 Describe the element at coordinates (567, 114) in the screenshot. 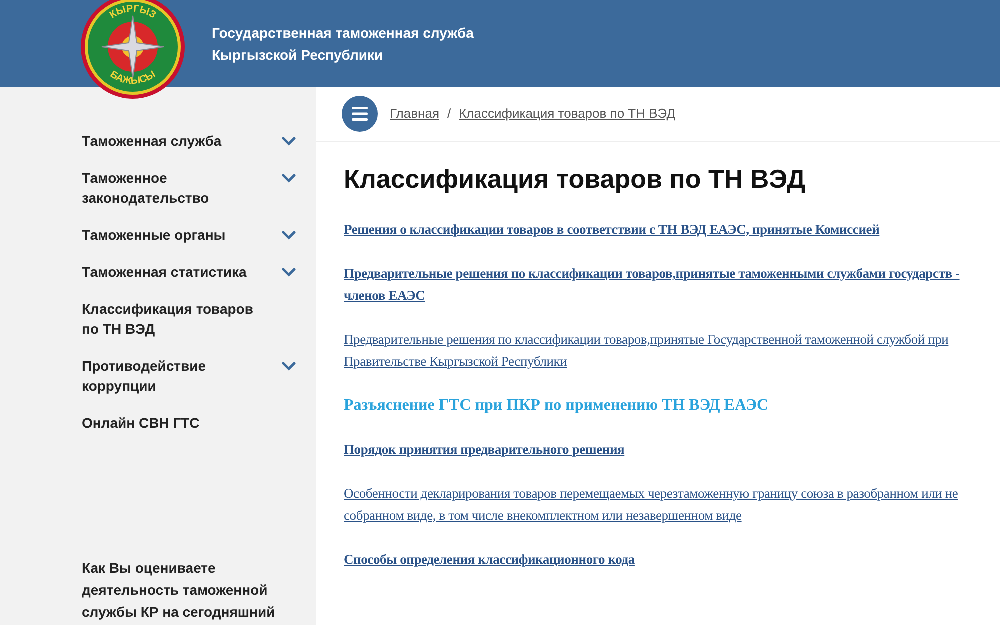

I see `breadcrumb-link: Классификация товаров по ТН ВЭД` at that location.